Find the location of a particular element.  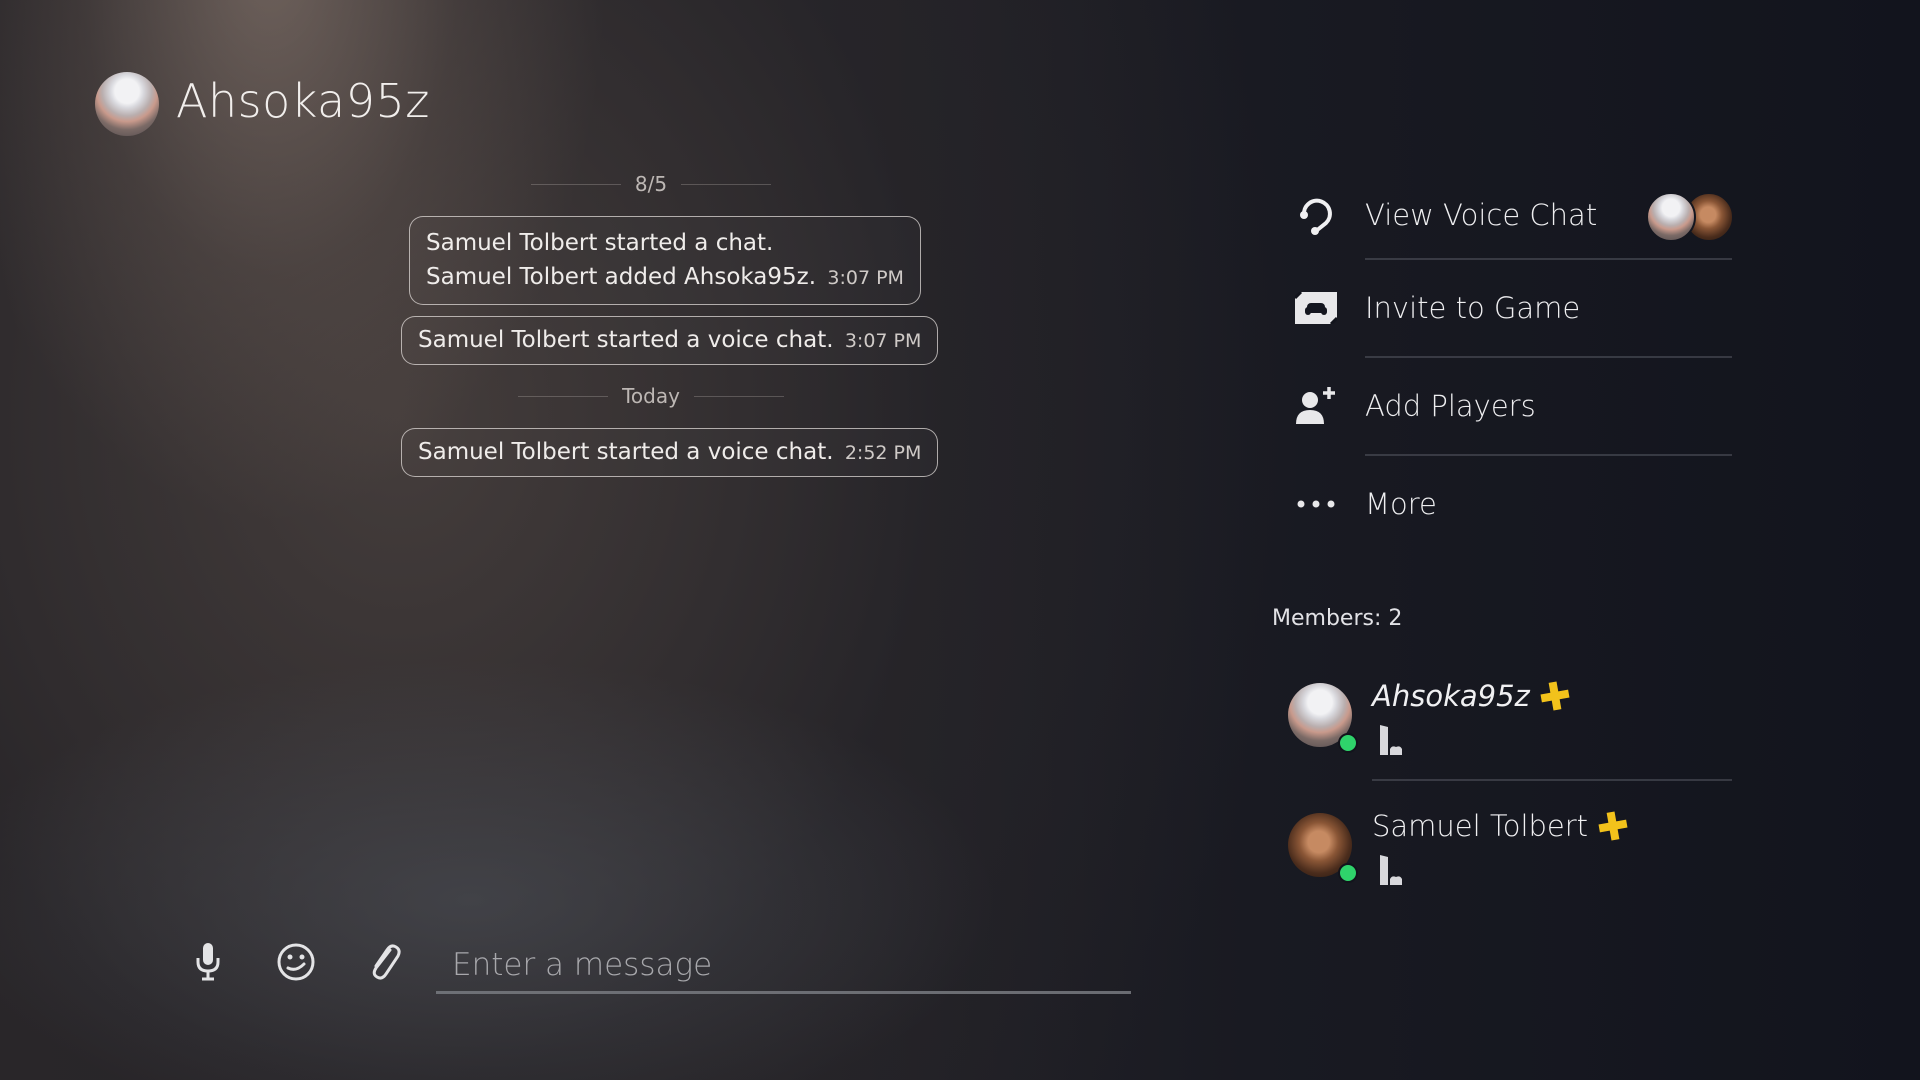

emoji-button is located at coordinates (296, 962).